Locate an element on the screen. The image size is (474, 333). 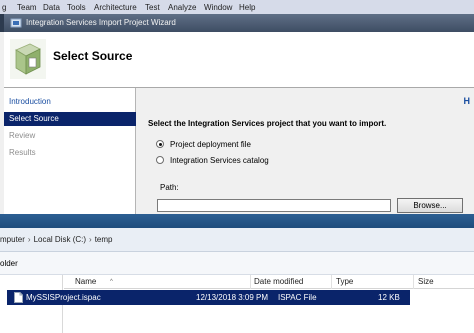
radio-button-checked is located at coordinates (160, 144).